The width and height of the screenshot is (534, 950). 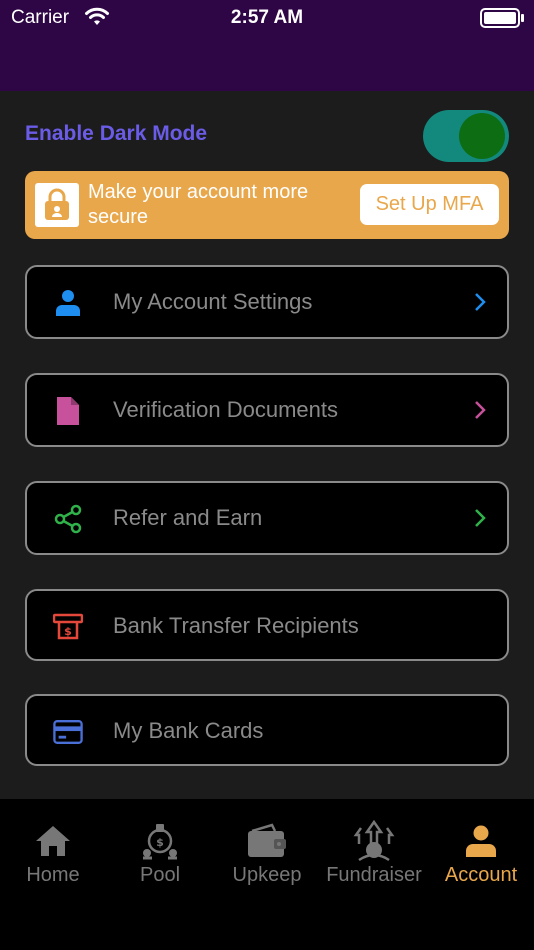 I want to click on menu-item-label: Bank Transfer Recipients, so click(x=236, y=625).